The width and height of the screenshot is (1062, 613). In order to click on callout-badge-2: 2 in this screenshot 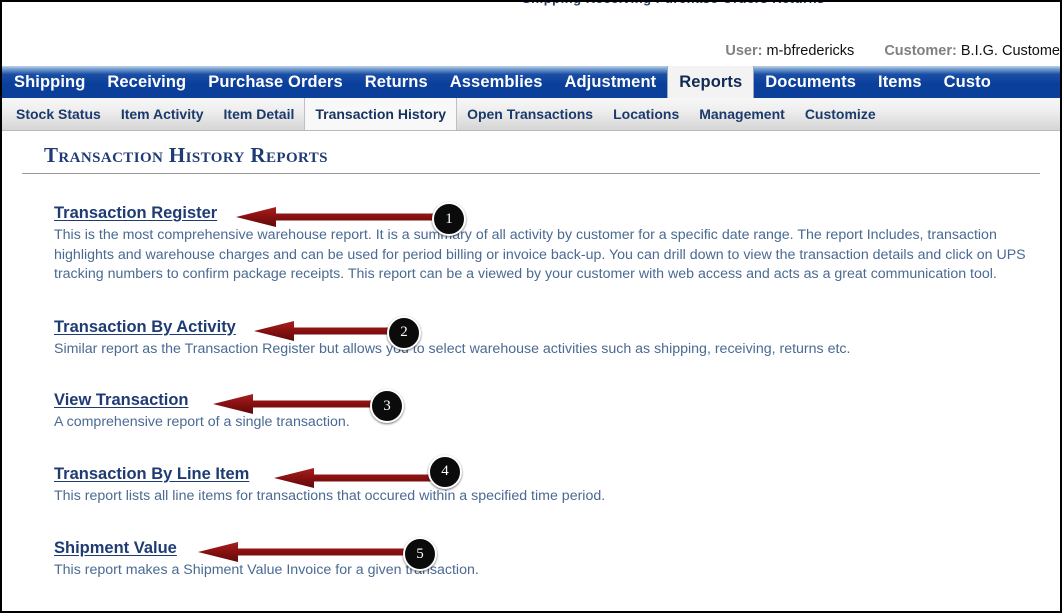, I will do `click(404, 332)`.